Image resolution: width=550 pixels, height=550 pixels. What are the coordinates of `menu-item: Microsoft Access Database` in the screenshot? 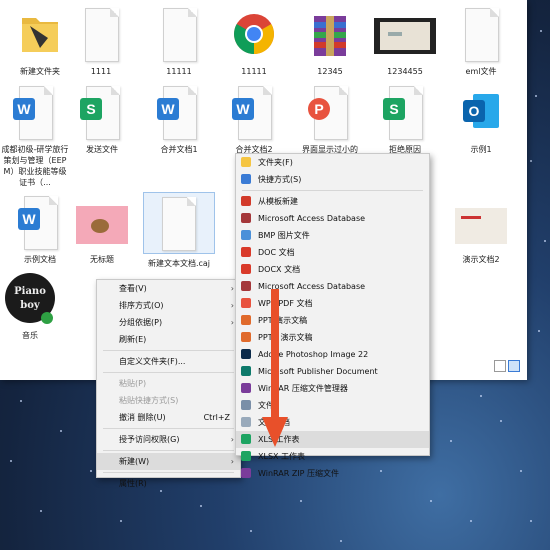 It's located at (332, 218).